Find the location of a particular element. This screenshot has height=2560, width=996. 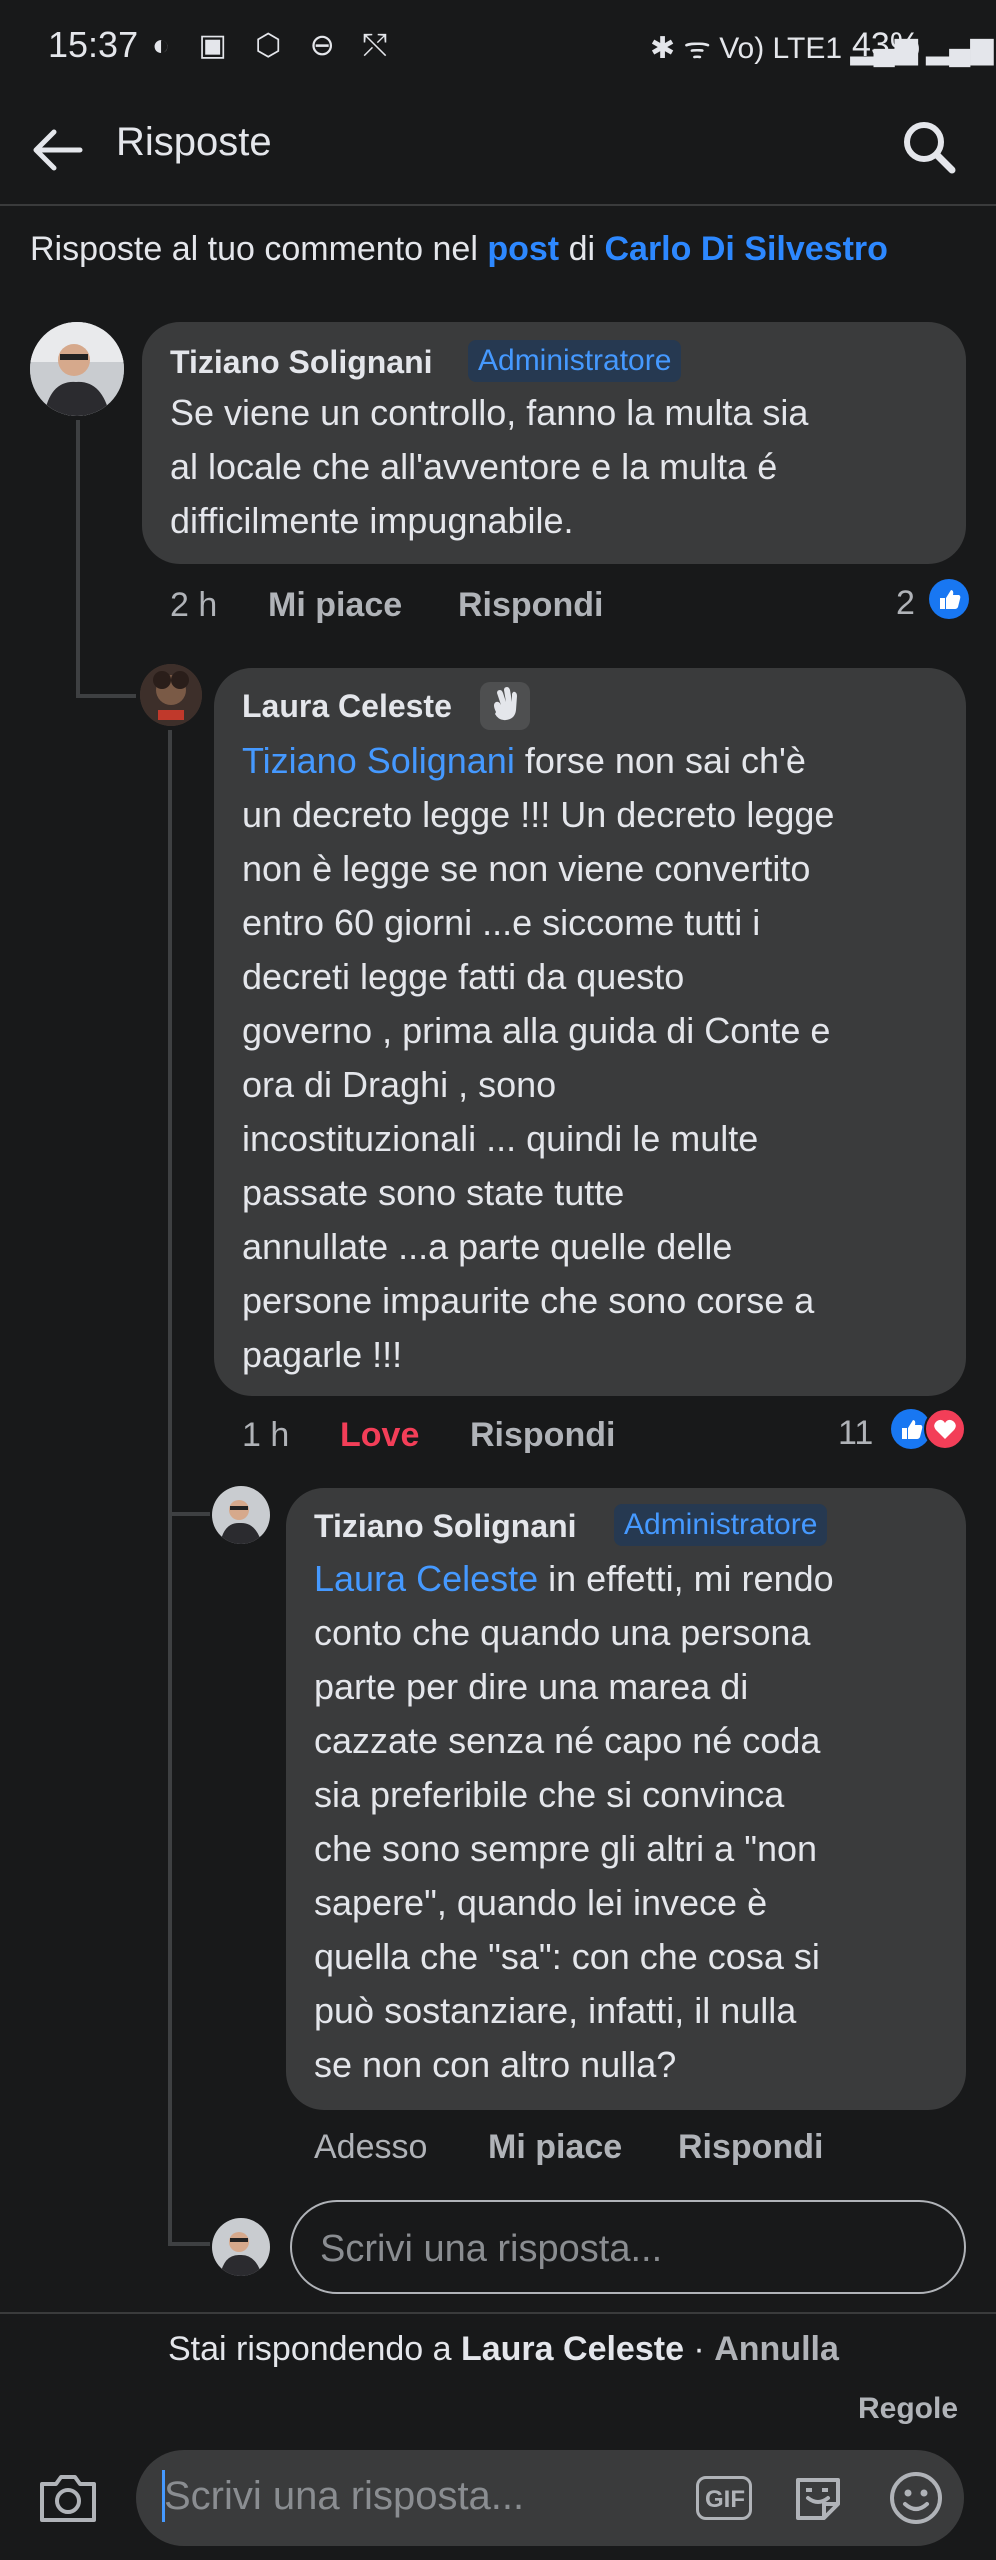

context-prefix: Risposte al tuo commento nel is located at coordinates (259, 249).